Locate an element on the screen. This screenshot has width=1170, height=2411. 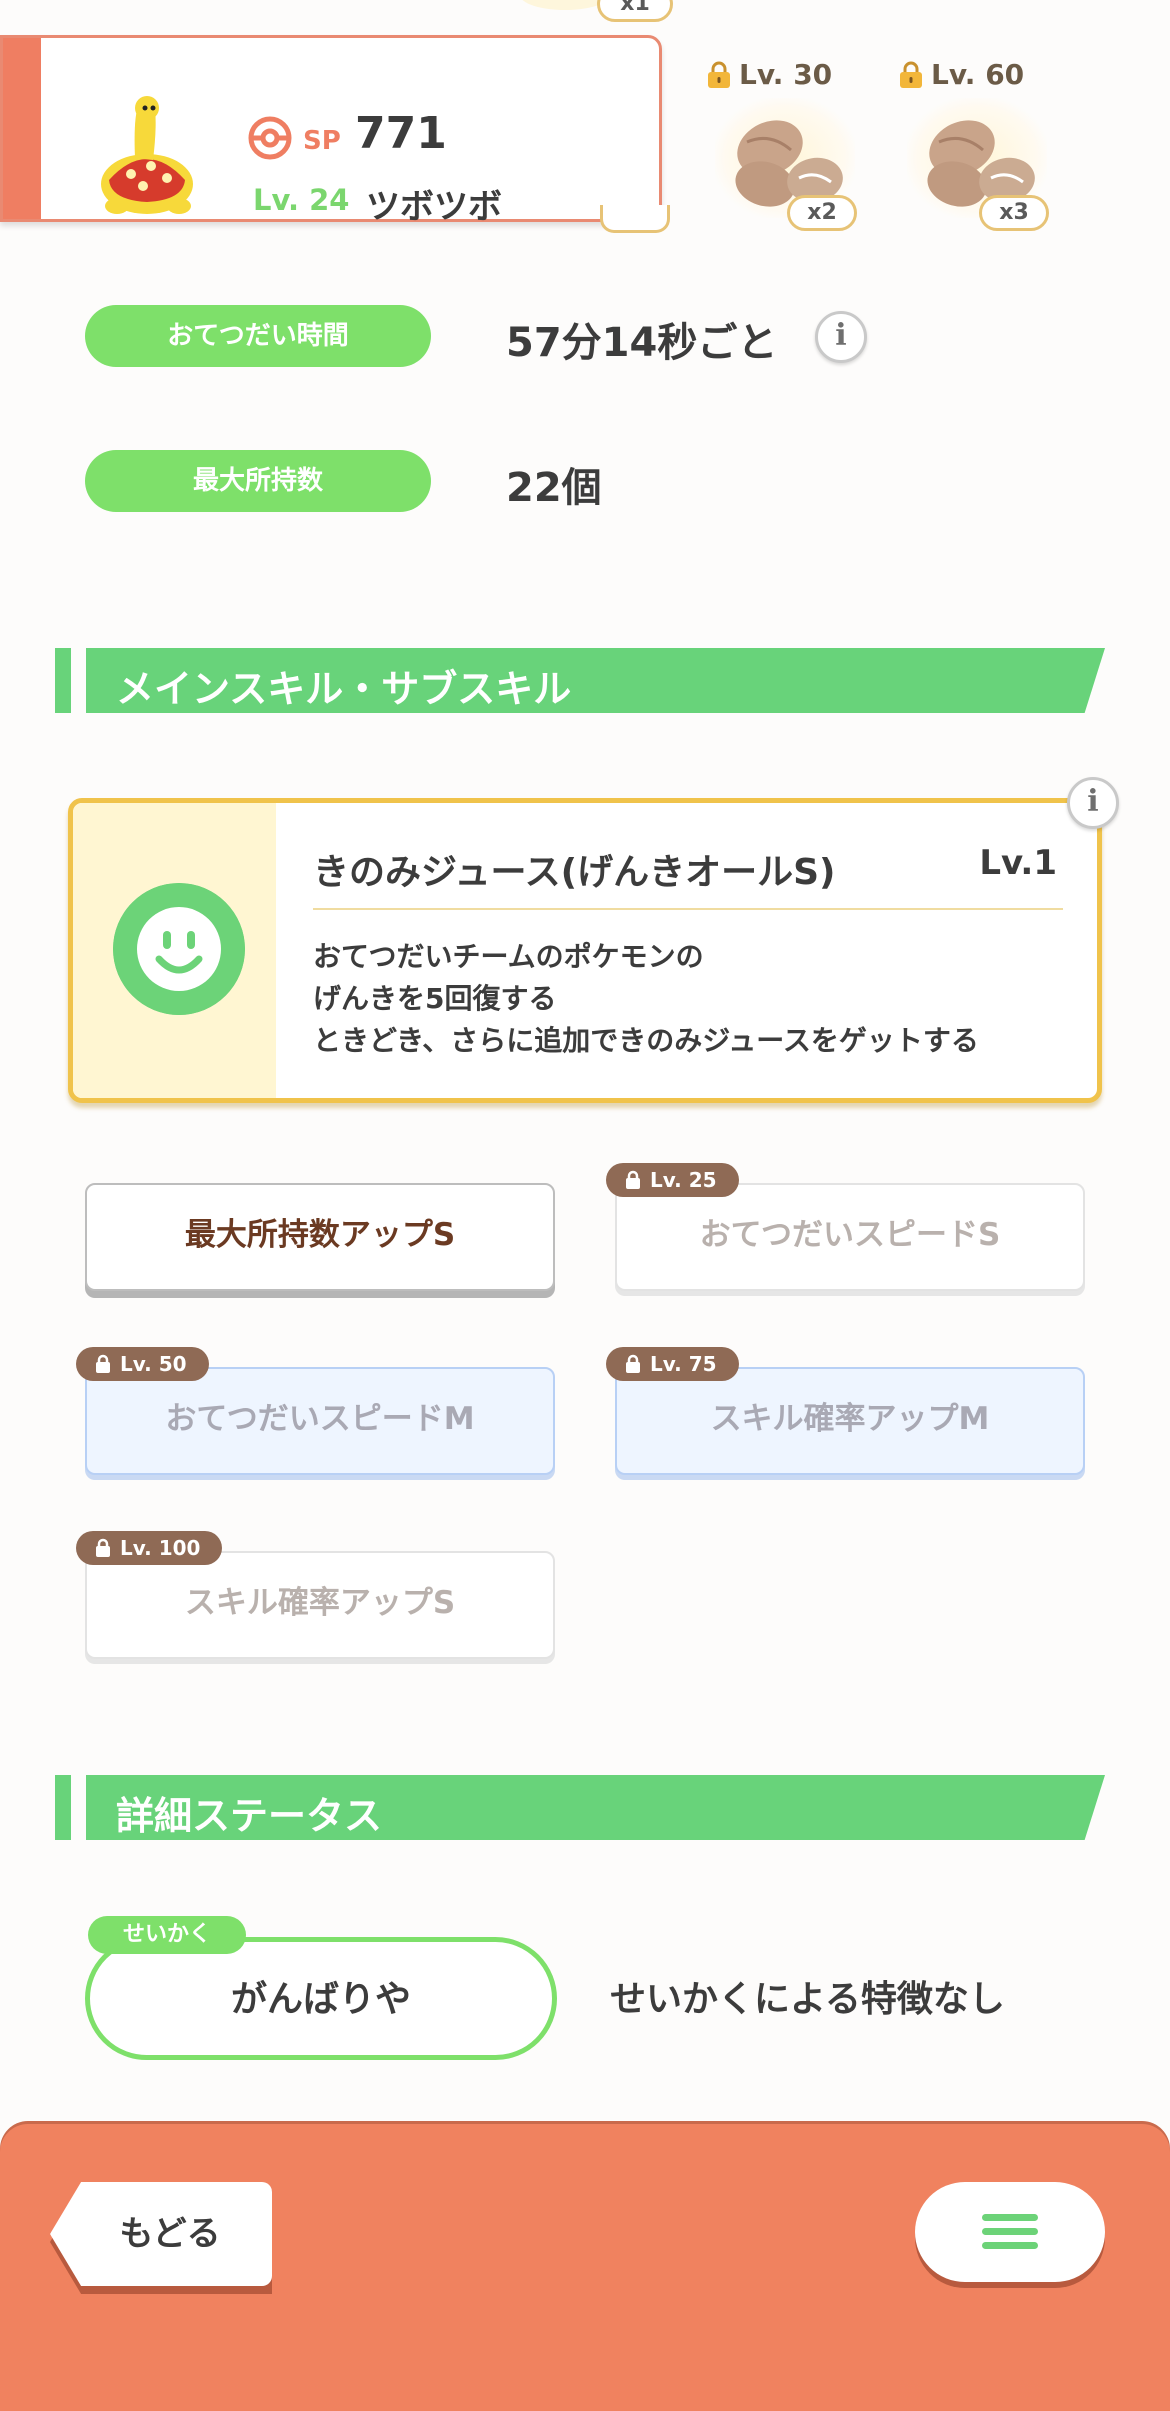
detail-section-title: 詳細ステータス is located at coordinates (249, 1816).